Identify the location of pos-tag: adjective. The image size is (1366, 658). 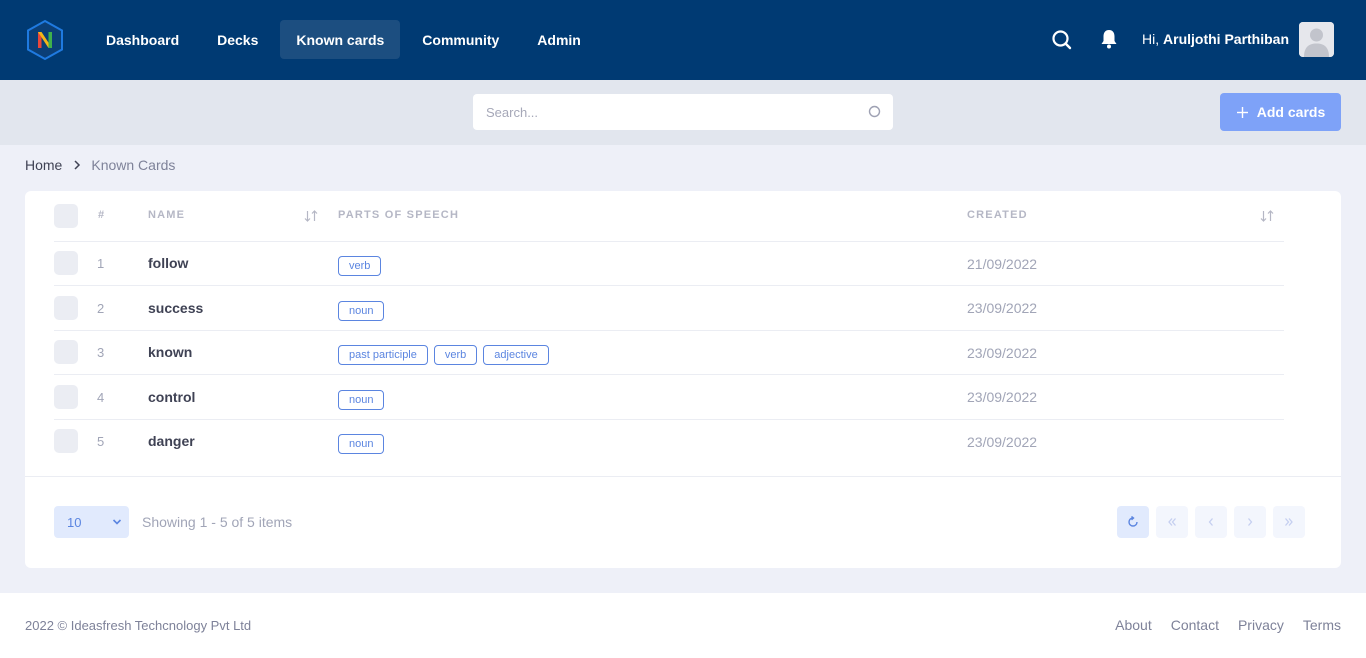
(516, 355).